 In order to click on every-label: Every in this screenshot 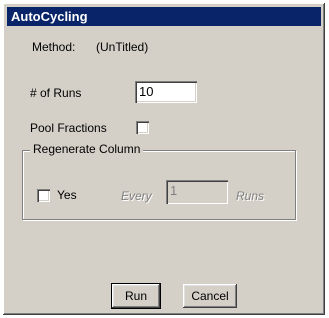, I will do `click(136, 196)`.